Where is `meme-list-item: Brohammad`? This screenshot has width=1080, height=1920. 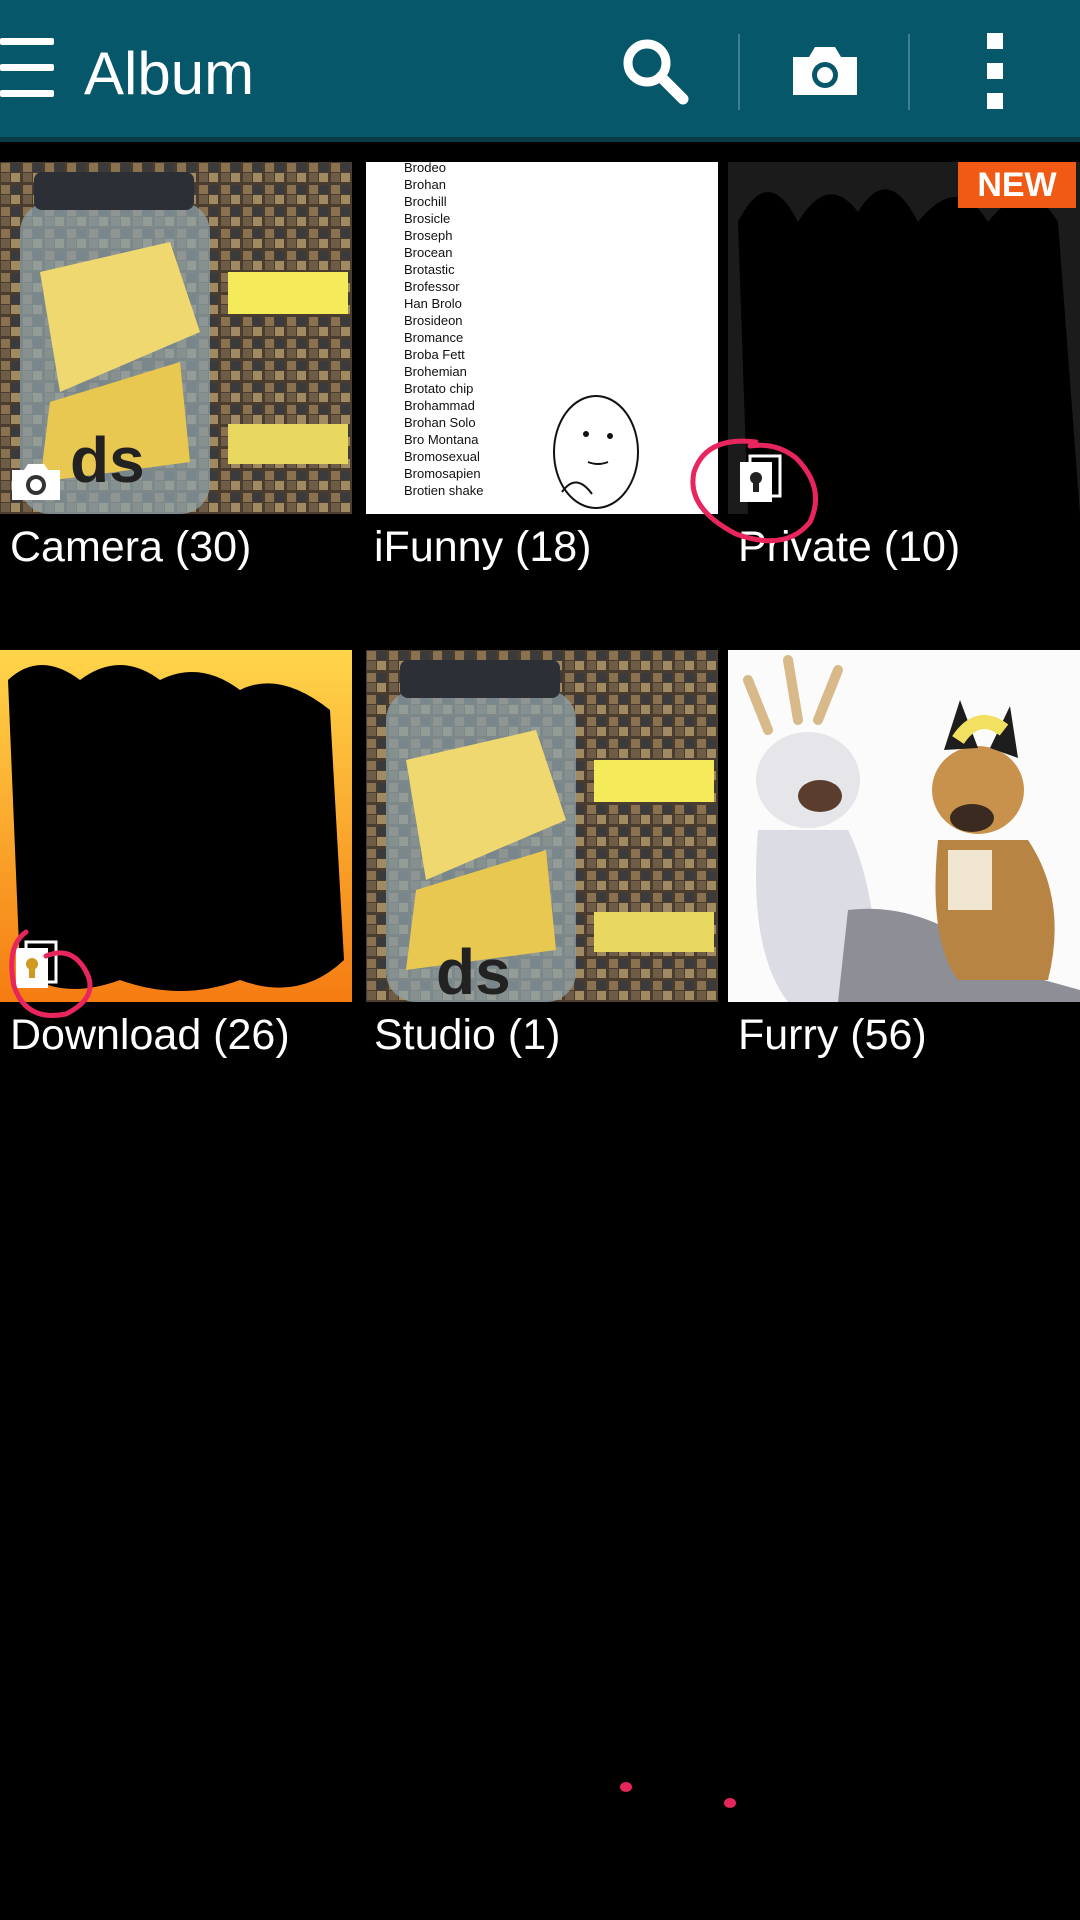
meme-list-item: Brohammad is located at coordinates (439, 405).